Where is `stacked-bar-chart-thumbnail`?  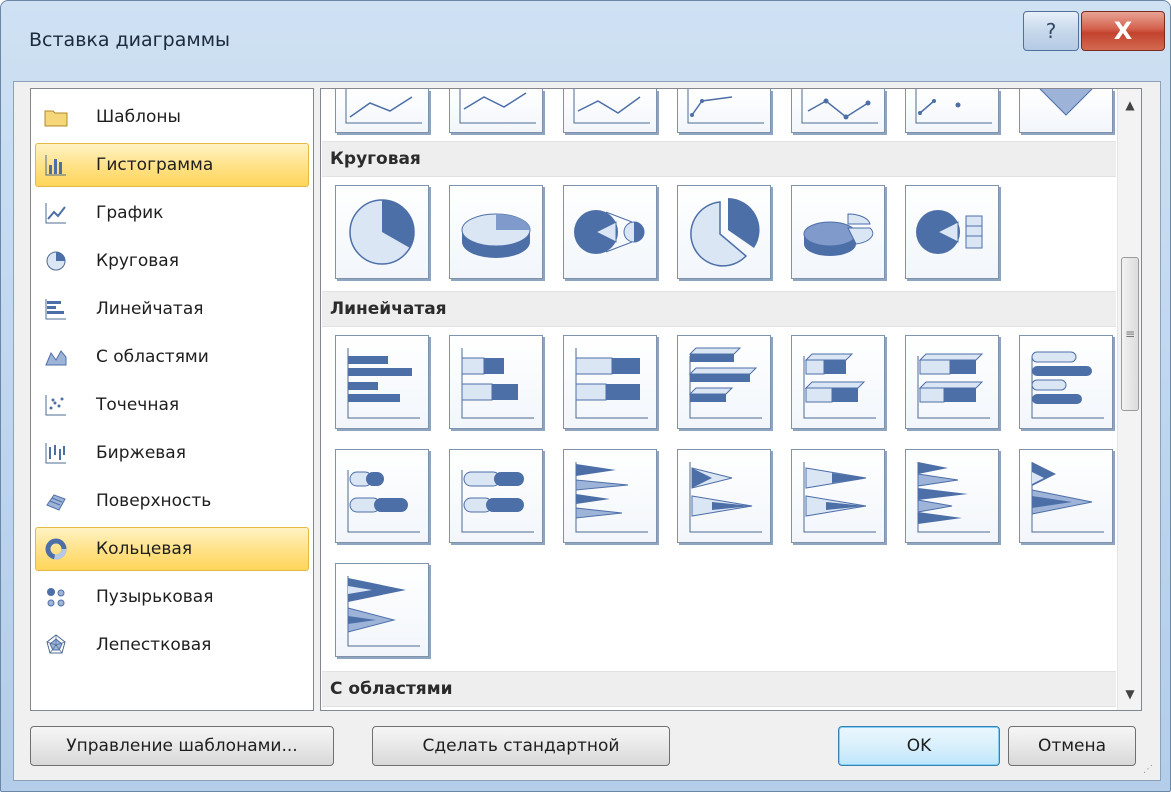 stacked-bar-chart-thumbnail is located at coordinates (496, 382).